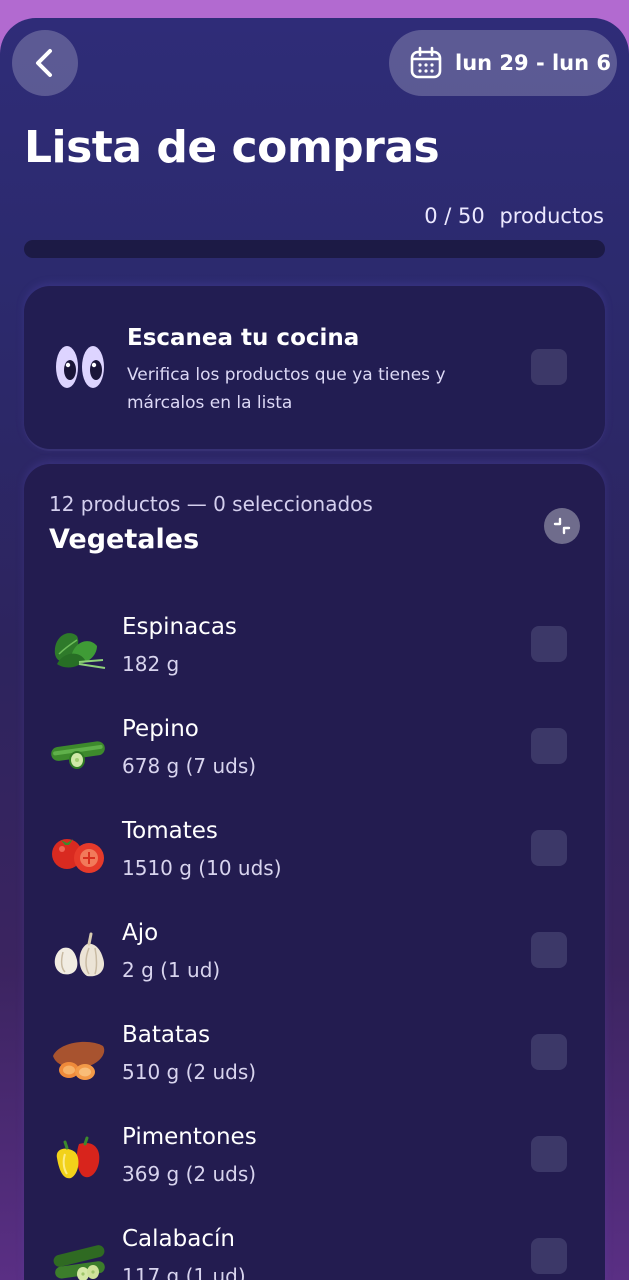 Image resolution: width=629 pixels, height=1280 pixels. Describe the element at coordinates (314, 249) in the screenshot. I see `progress-bar` at that location.